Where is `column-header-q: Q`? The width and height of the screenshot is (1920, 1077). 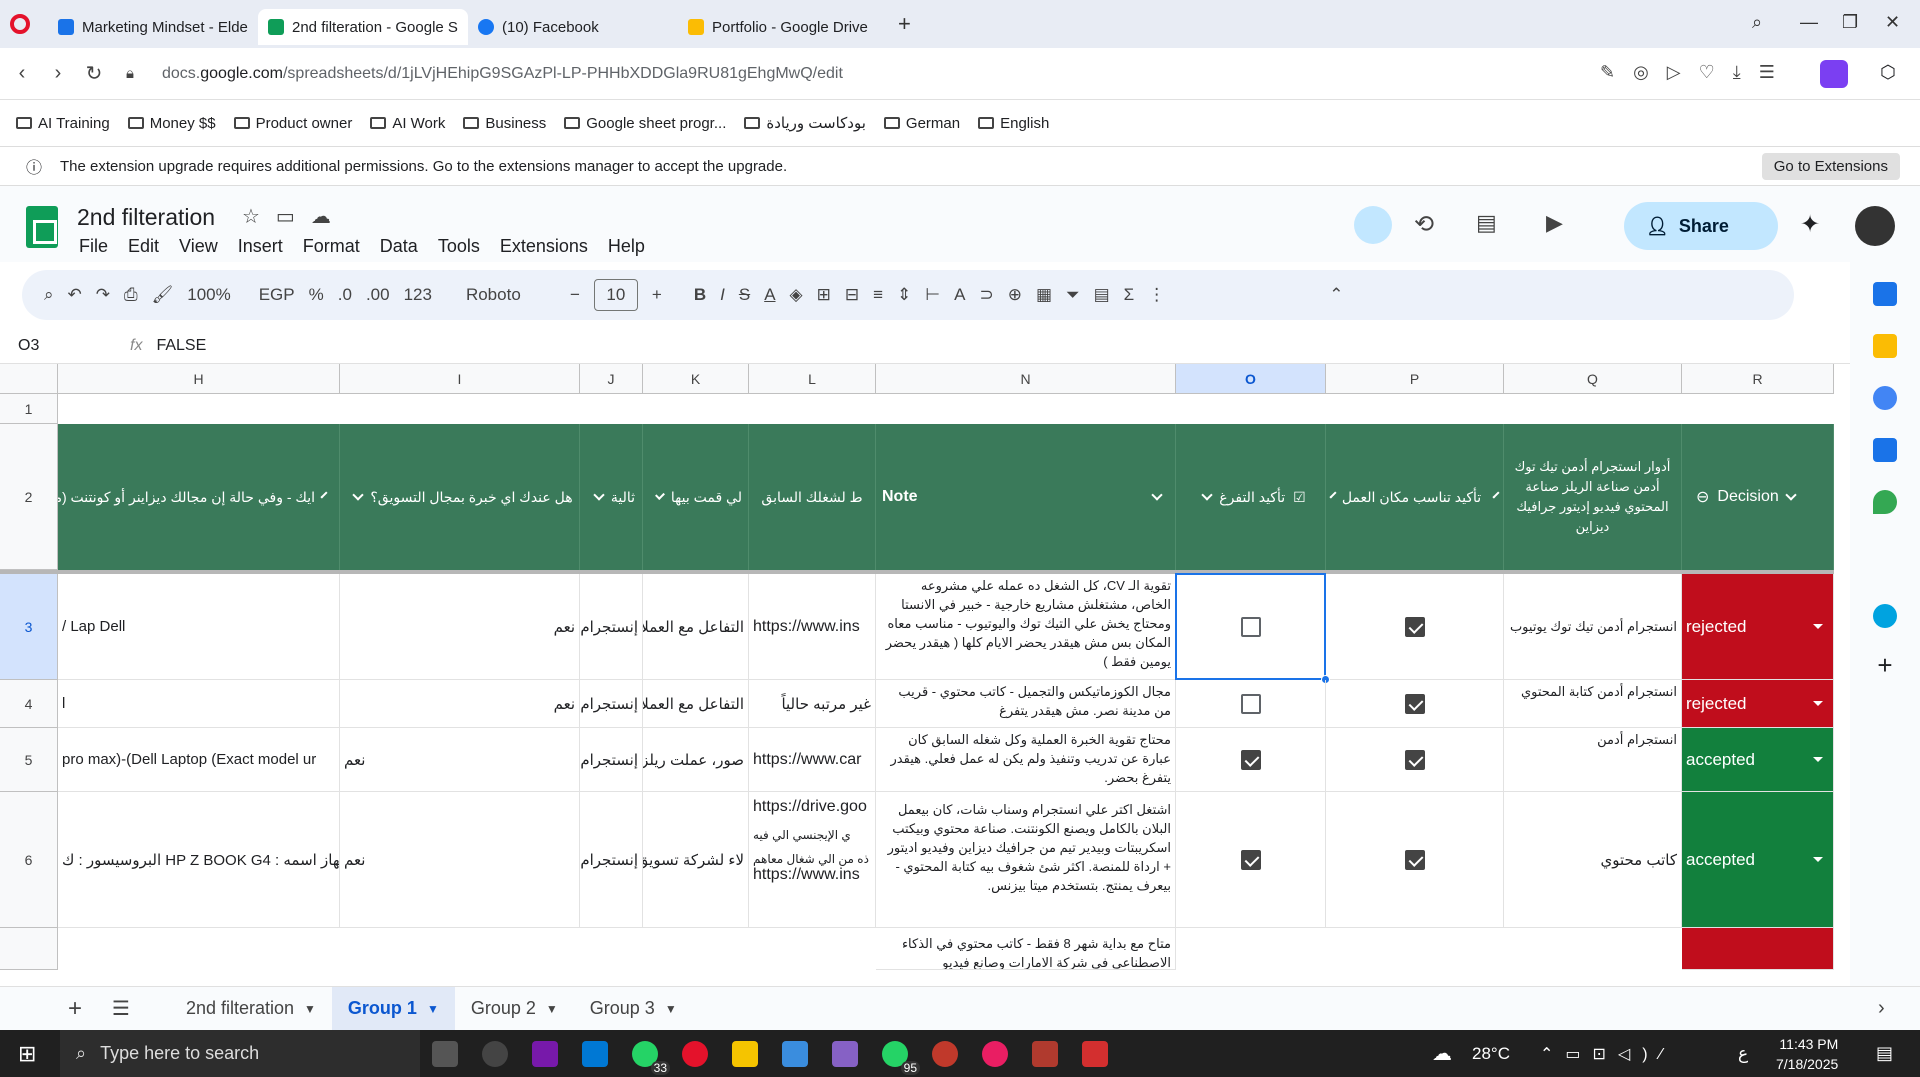
column-header-q: Q is located at coordinates (1593, 379).